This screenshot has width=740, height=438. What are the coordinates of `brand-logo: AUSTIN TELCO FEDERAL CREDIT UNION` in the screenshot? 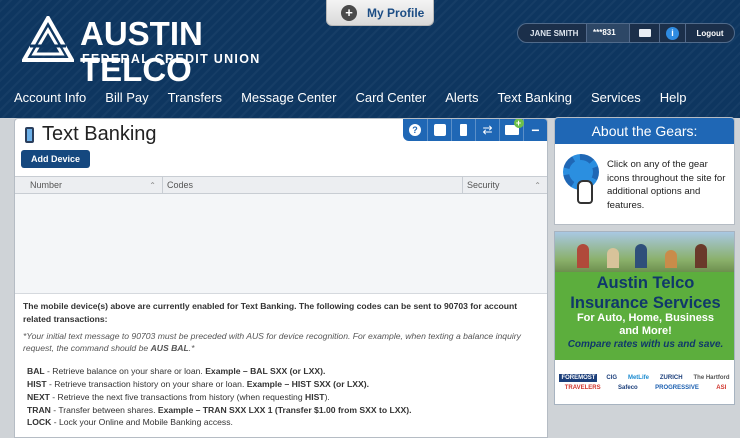 It's located at (142, 52).